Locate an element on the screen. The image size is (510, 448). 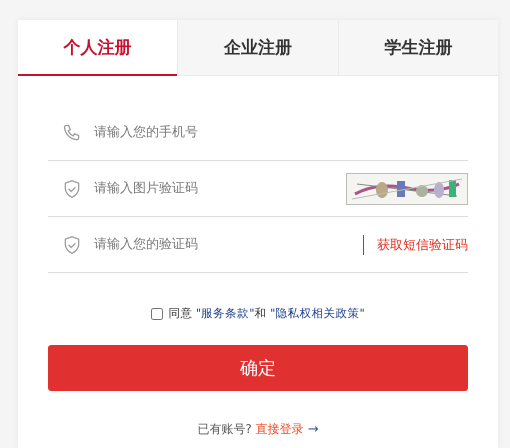
agreement-text: 同意 "服务条款"和 "隐私权相关政策" is located at coordinates (266, 313).